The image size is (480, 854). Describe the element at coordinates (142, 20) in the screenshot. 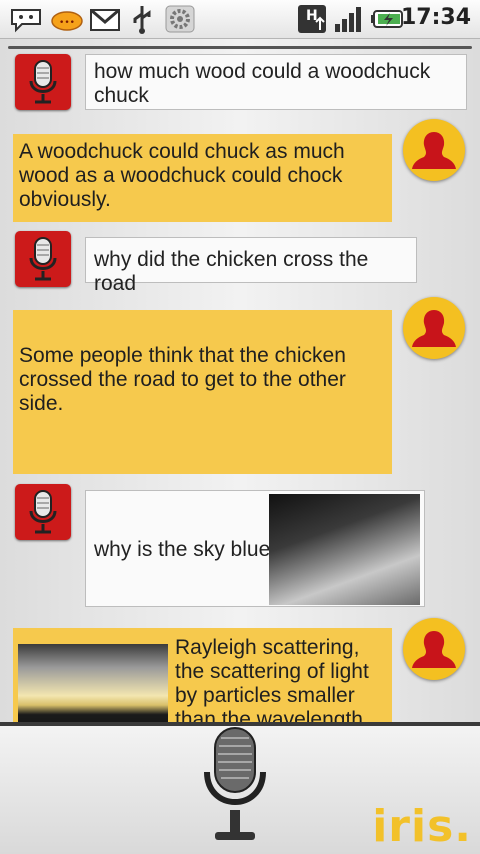

I see `usb-icon` at that location.